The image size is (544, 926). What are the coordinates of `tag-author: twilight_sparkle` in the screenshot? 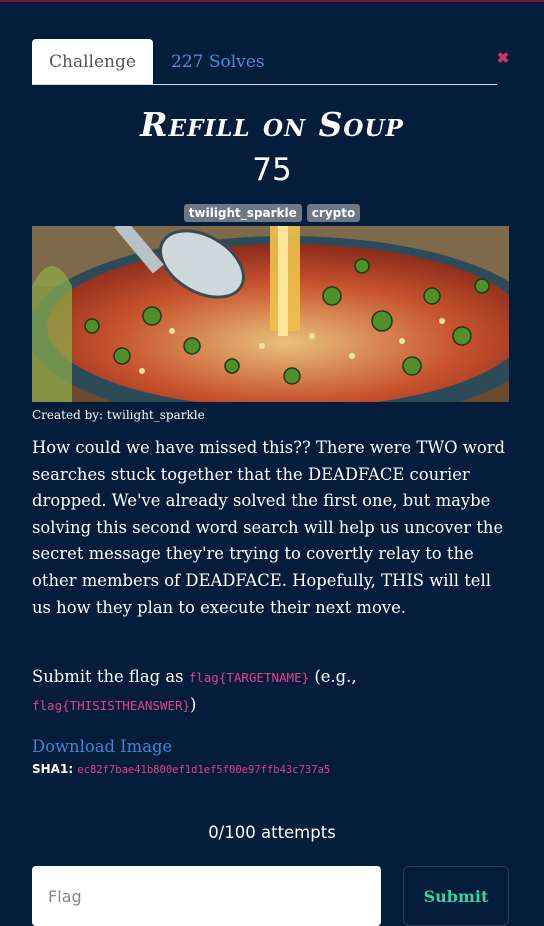 It's located at (242, 213).